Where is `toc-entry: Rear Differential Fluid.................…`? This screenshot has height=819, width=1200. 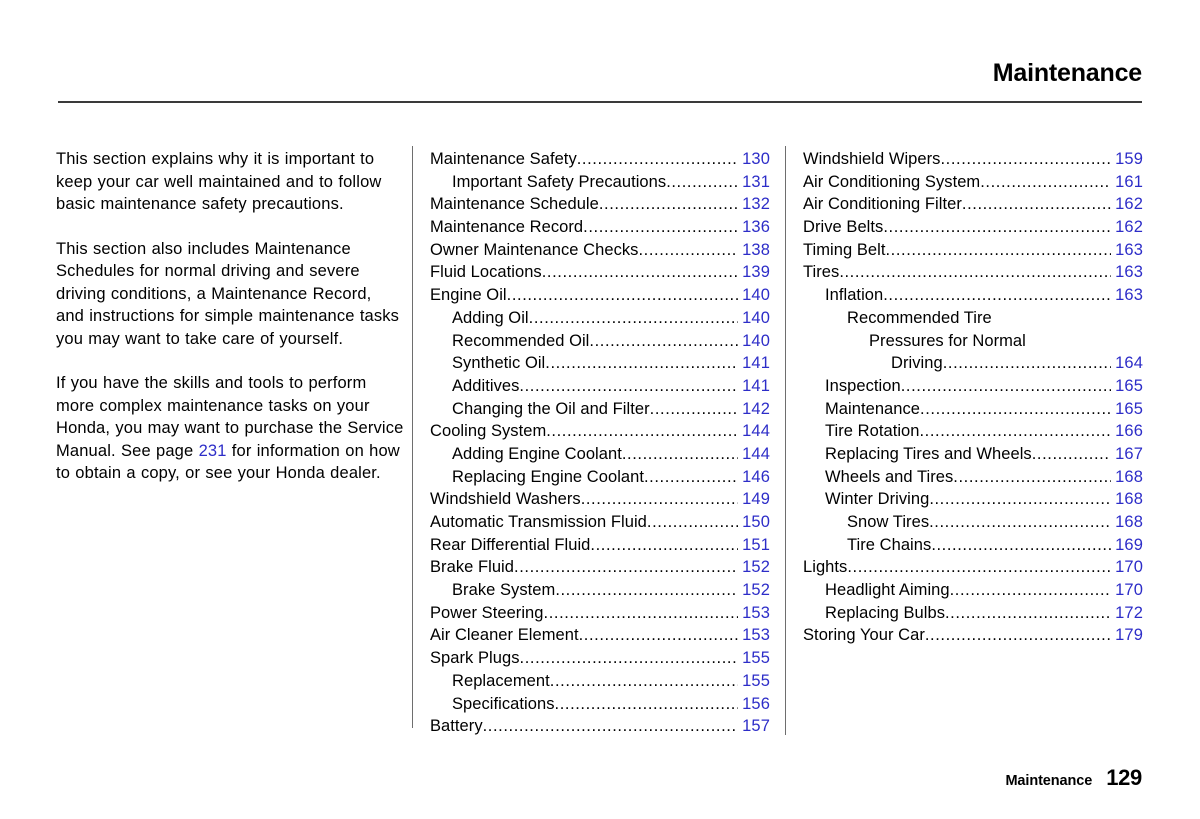 toc-entry: Rear Differential Fluid.................… is located at coordinates (600, 545).